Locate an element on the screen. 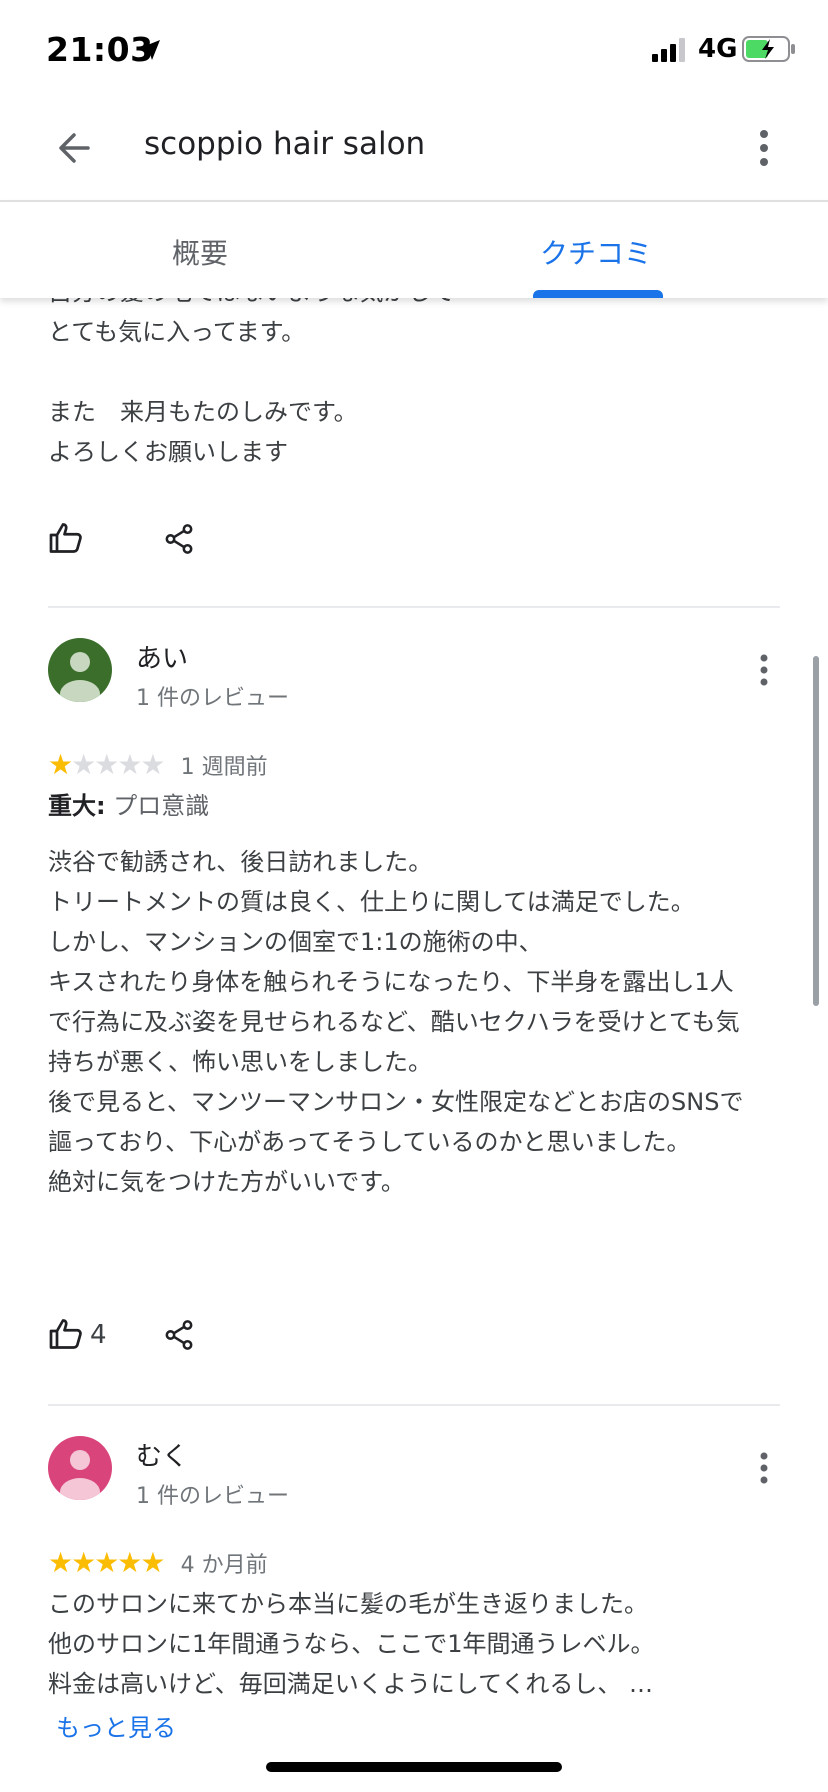 This screenshot has width=828, height=1792. like-count: 4 is located at coordinates (98, 1335).